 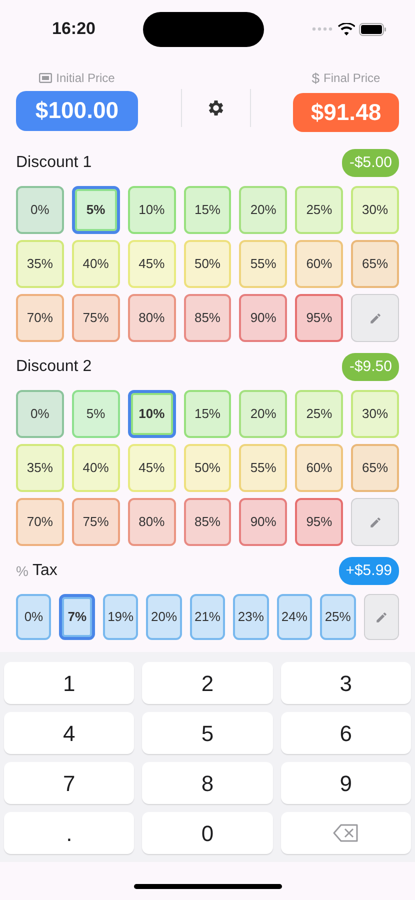 I want to click on keypad-key: 3, so click(x=345, y=683).